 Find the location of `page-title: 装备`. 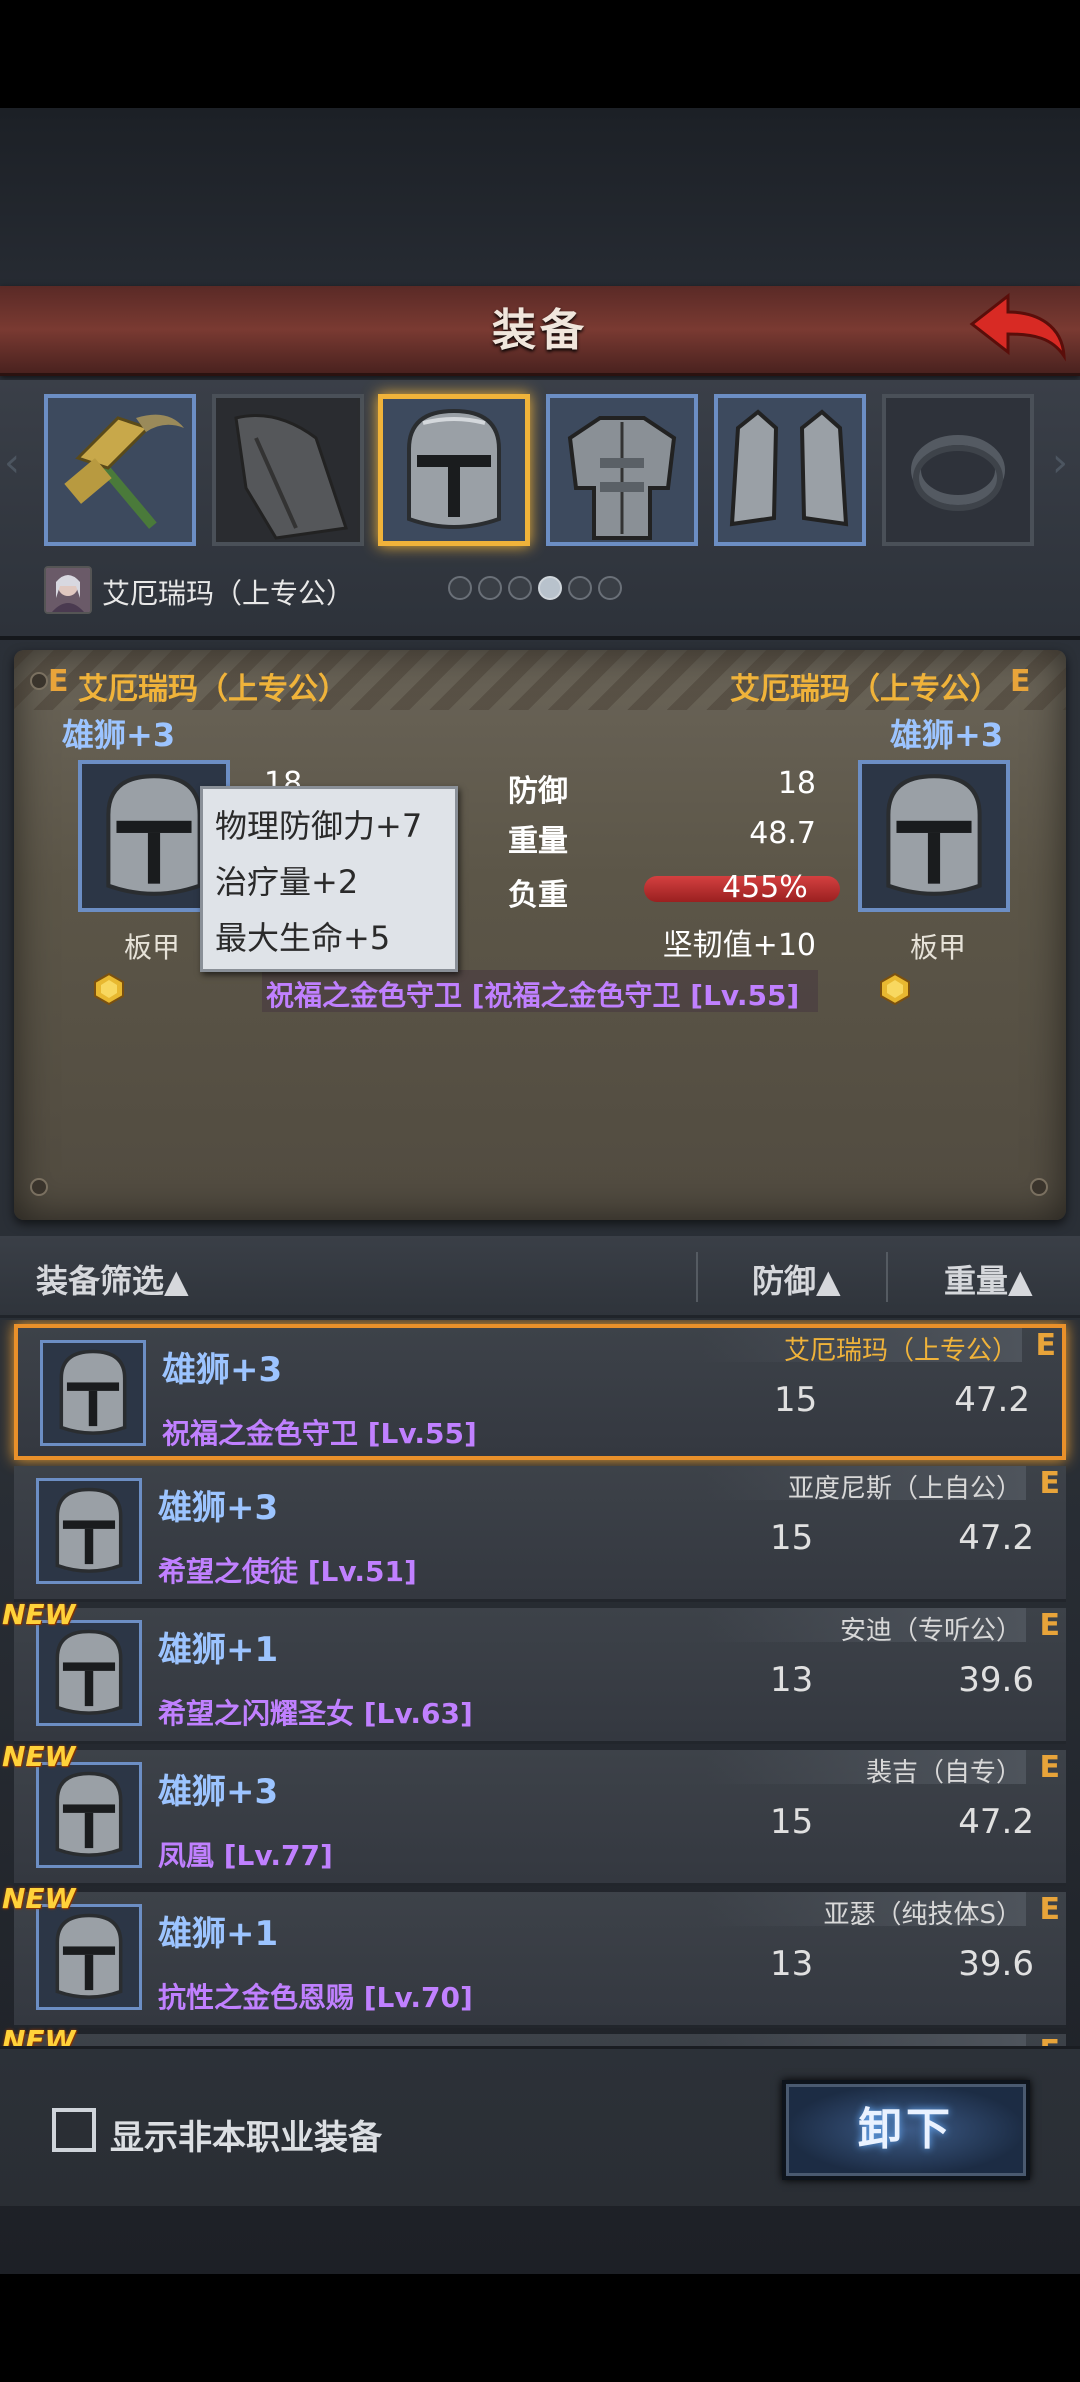

page-title: 装备 is located at coordinates (540, 330).